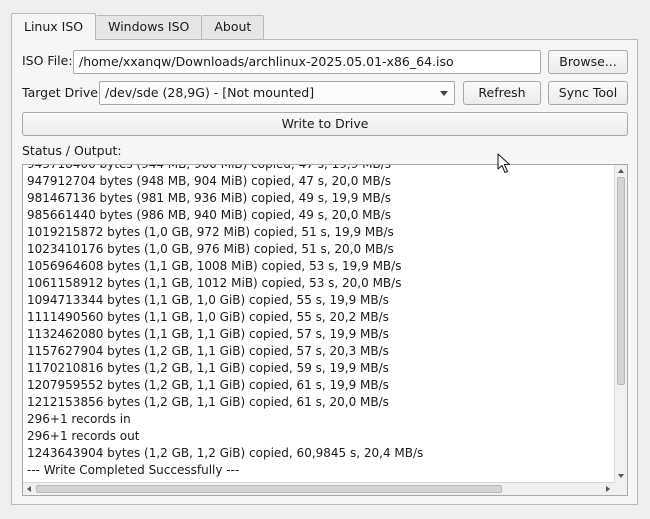  I want to click on arrow-down-icon, so click(621, 476).